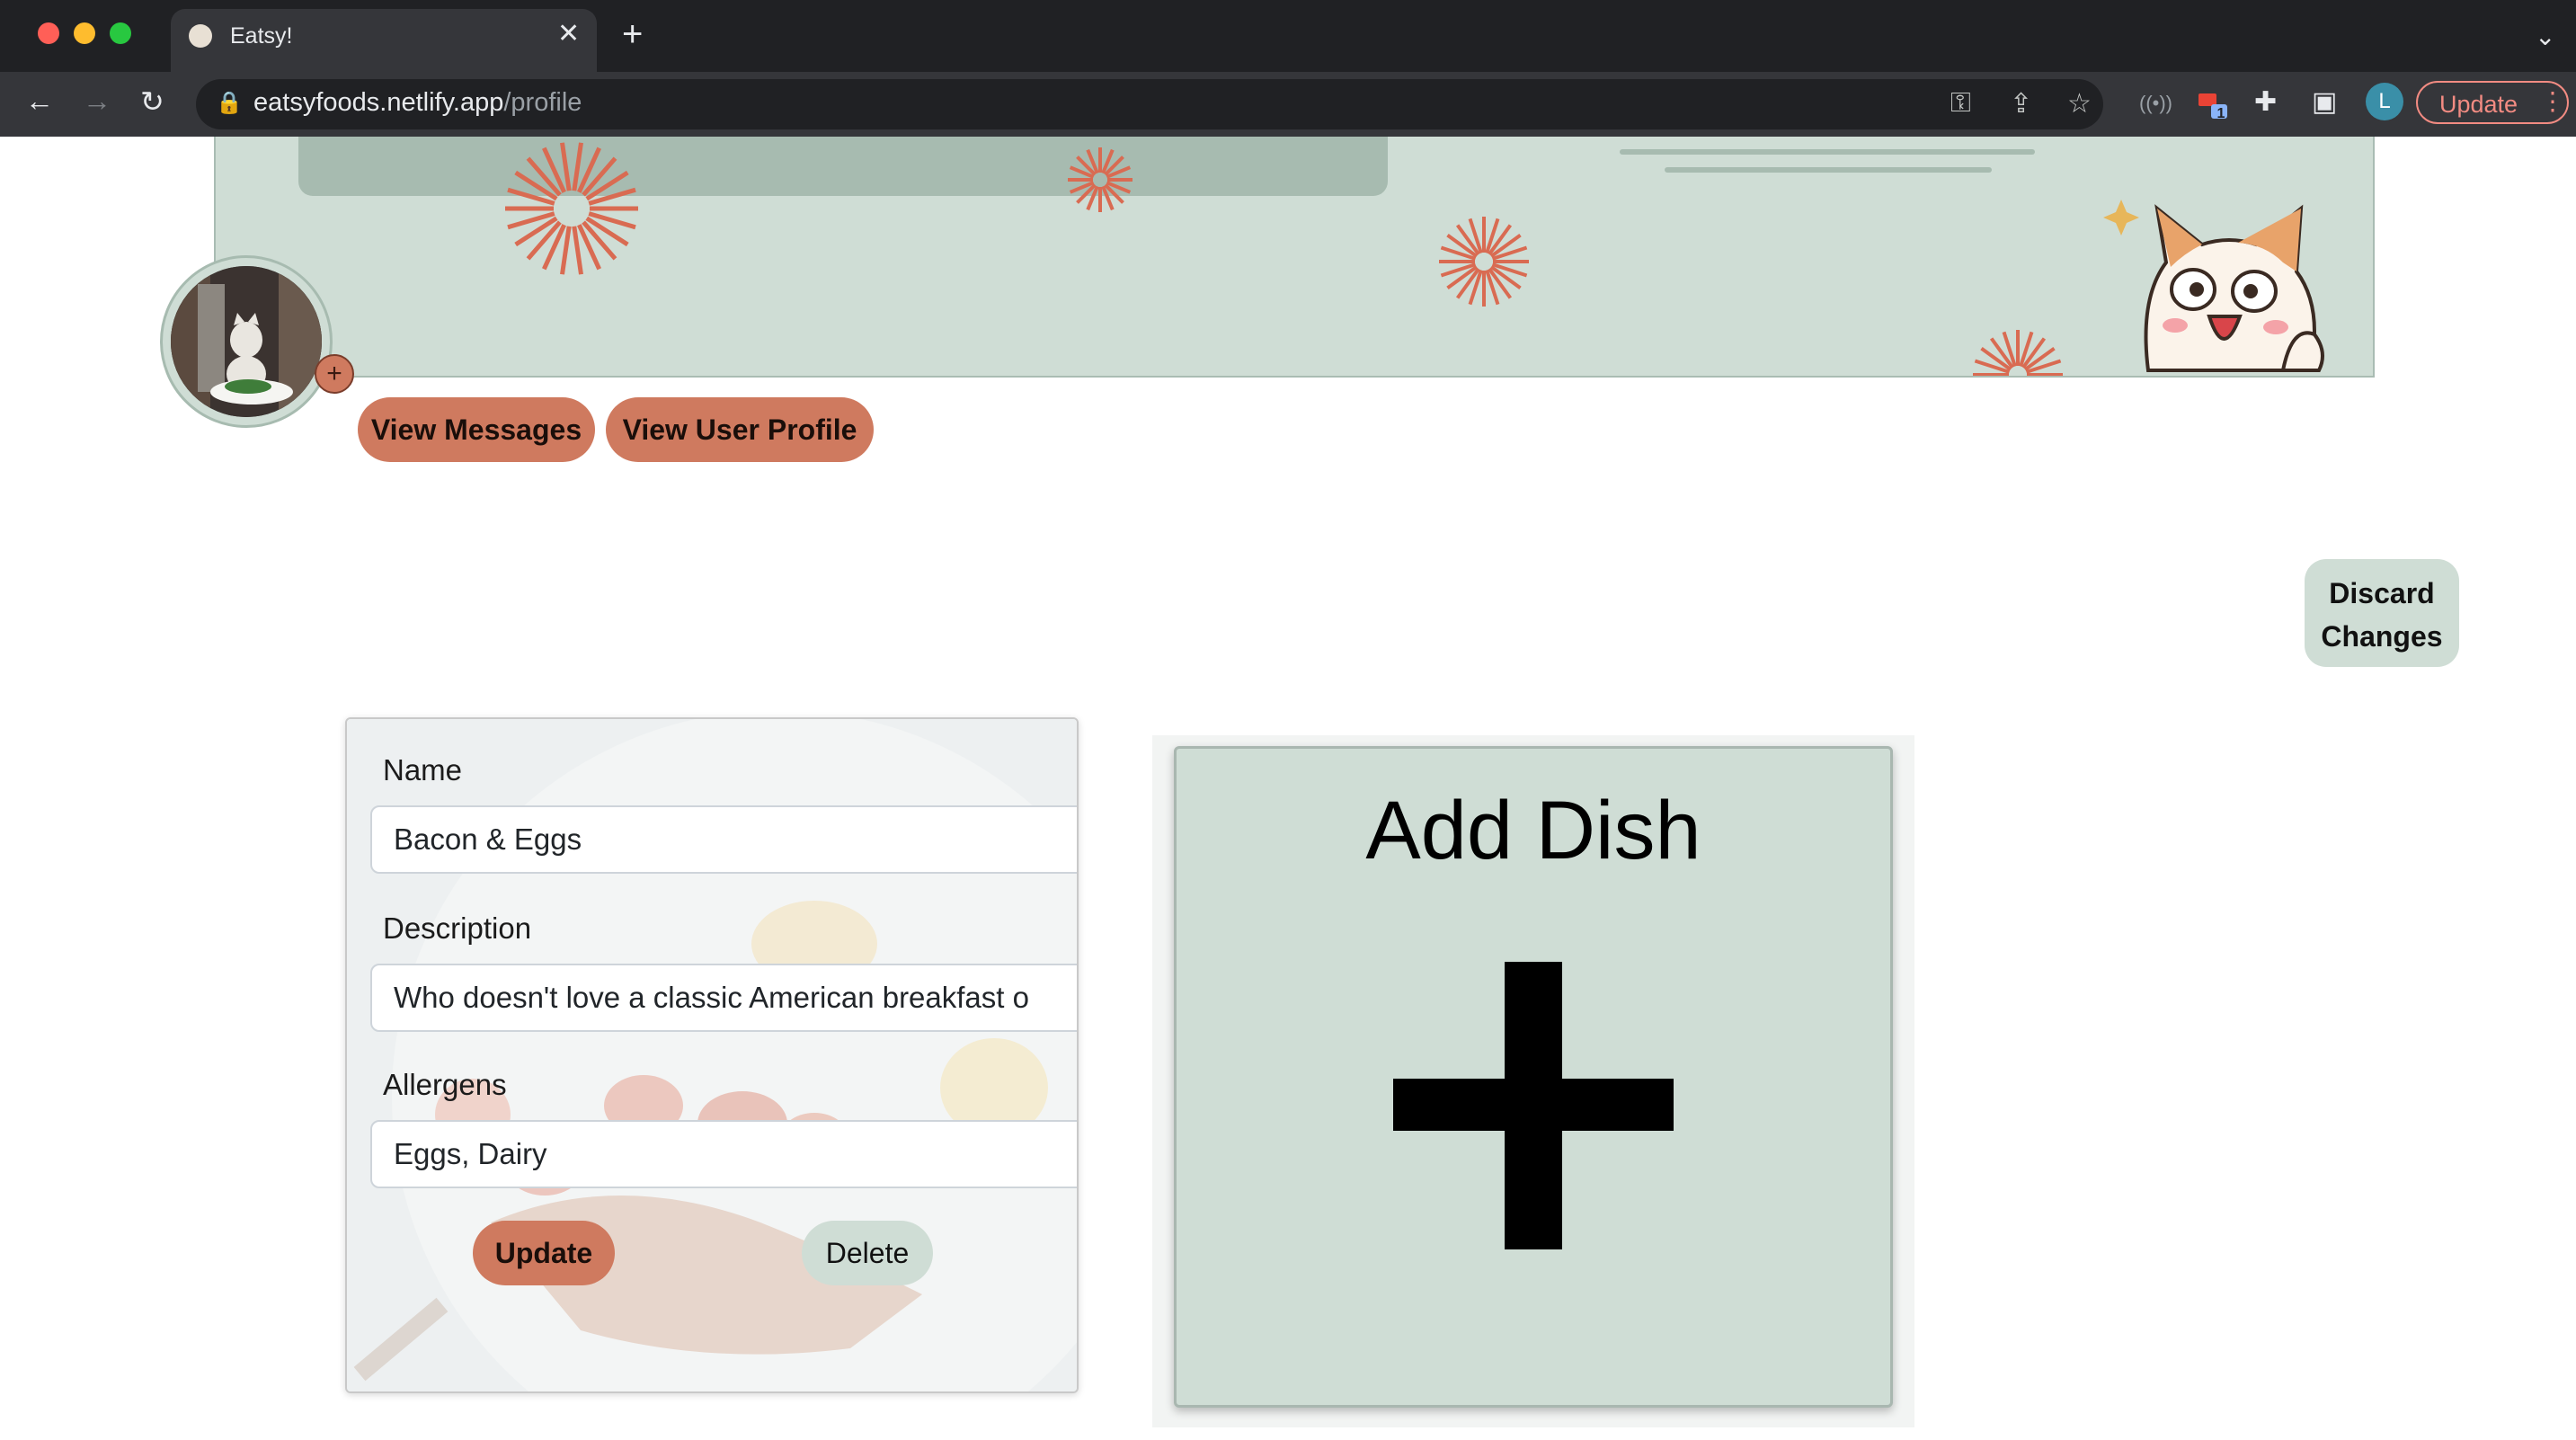 Image resolution: width=2576 pixels, height=1440 pixels. Describe the element at coordinates (2552, 101) in the screenshot. I see `more-menu-icon: ⋮` at that location.